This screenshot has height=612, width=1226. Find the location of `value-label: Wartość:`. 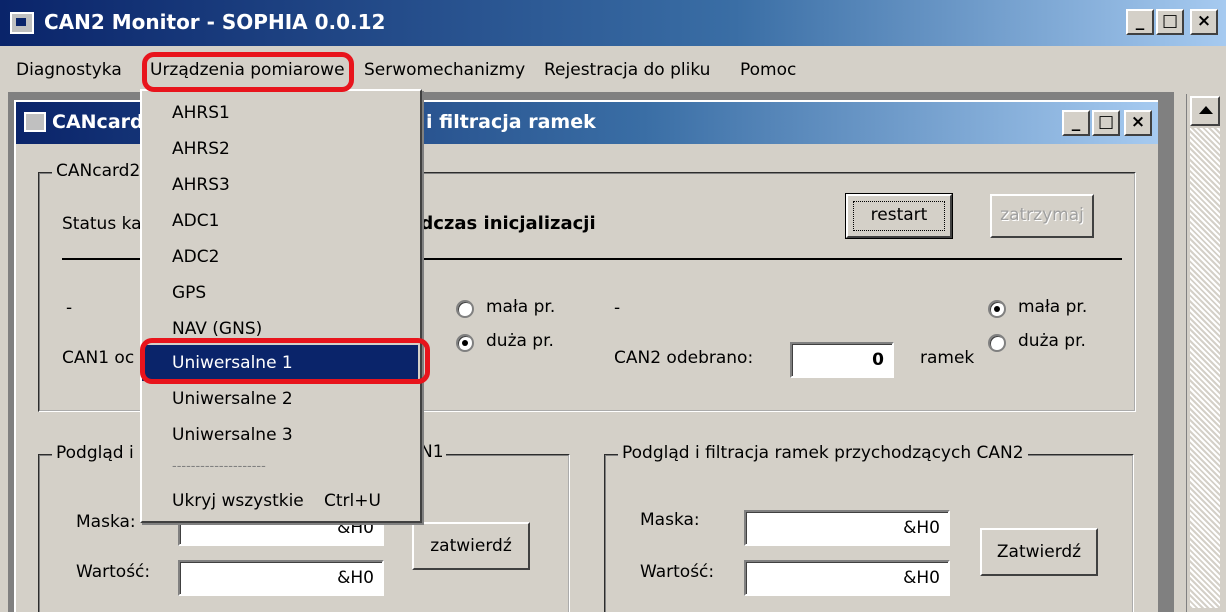

value-label: Wartość: is located at coordinates (113, 572).